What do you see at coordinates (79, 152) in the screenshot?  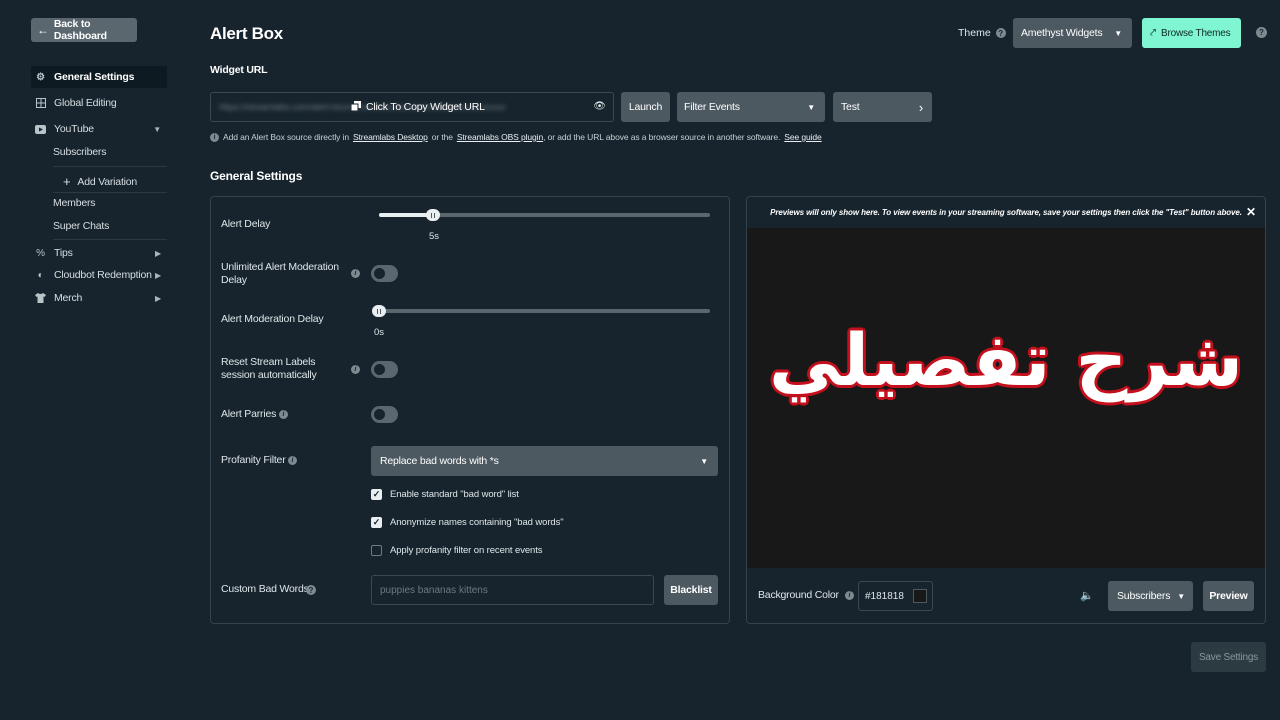 I see `sidebar-subitem-subscribers: Subscribers` at bounding box center [79, 152].